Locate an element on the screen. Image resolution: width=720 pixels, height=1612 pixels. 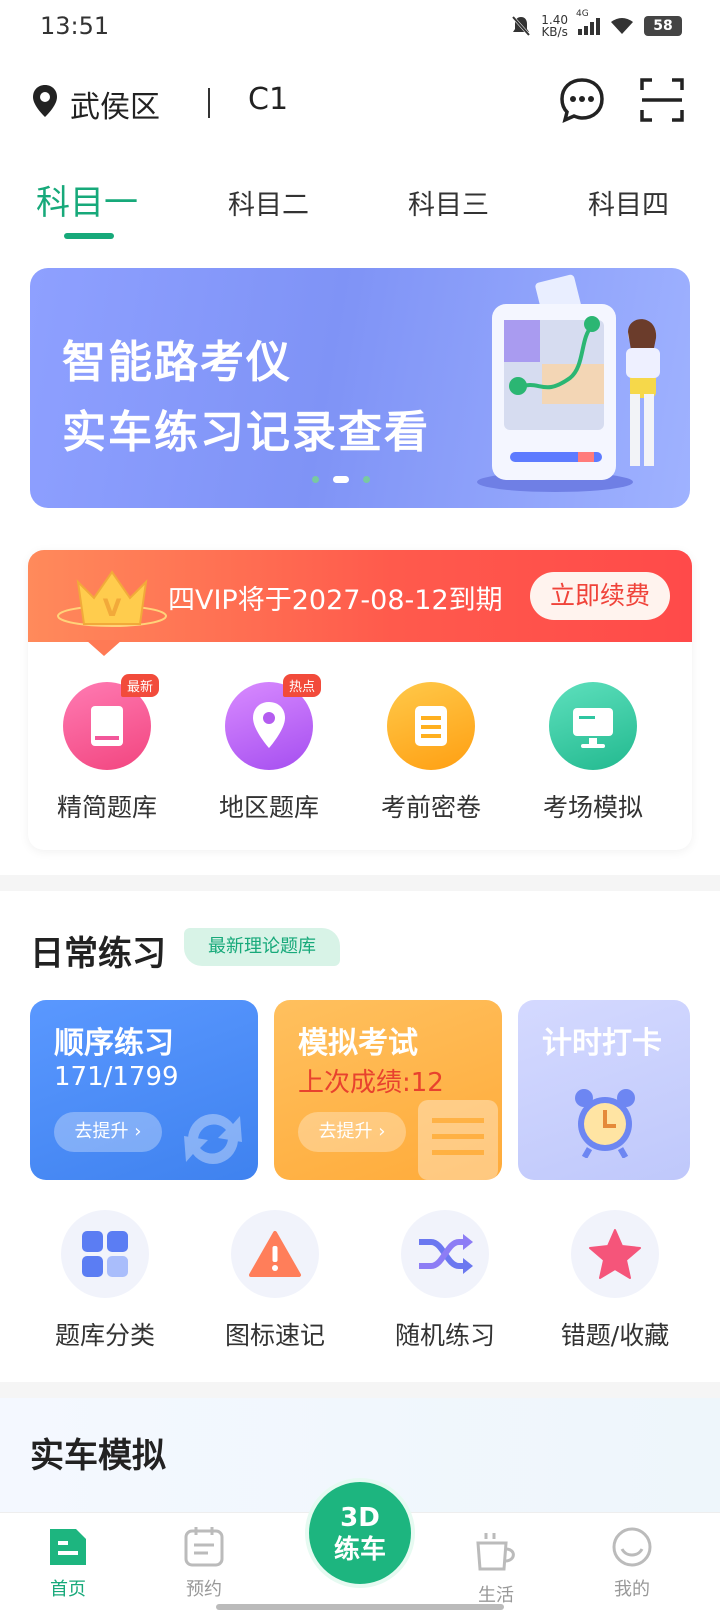
subject-tabs: 科目一 科目二 科目三 科目四 is located at coordinates (360, 210).